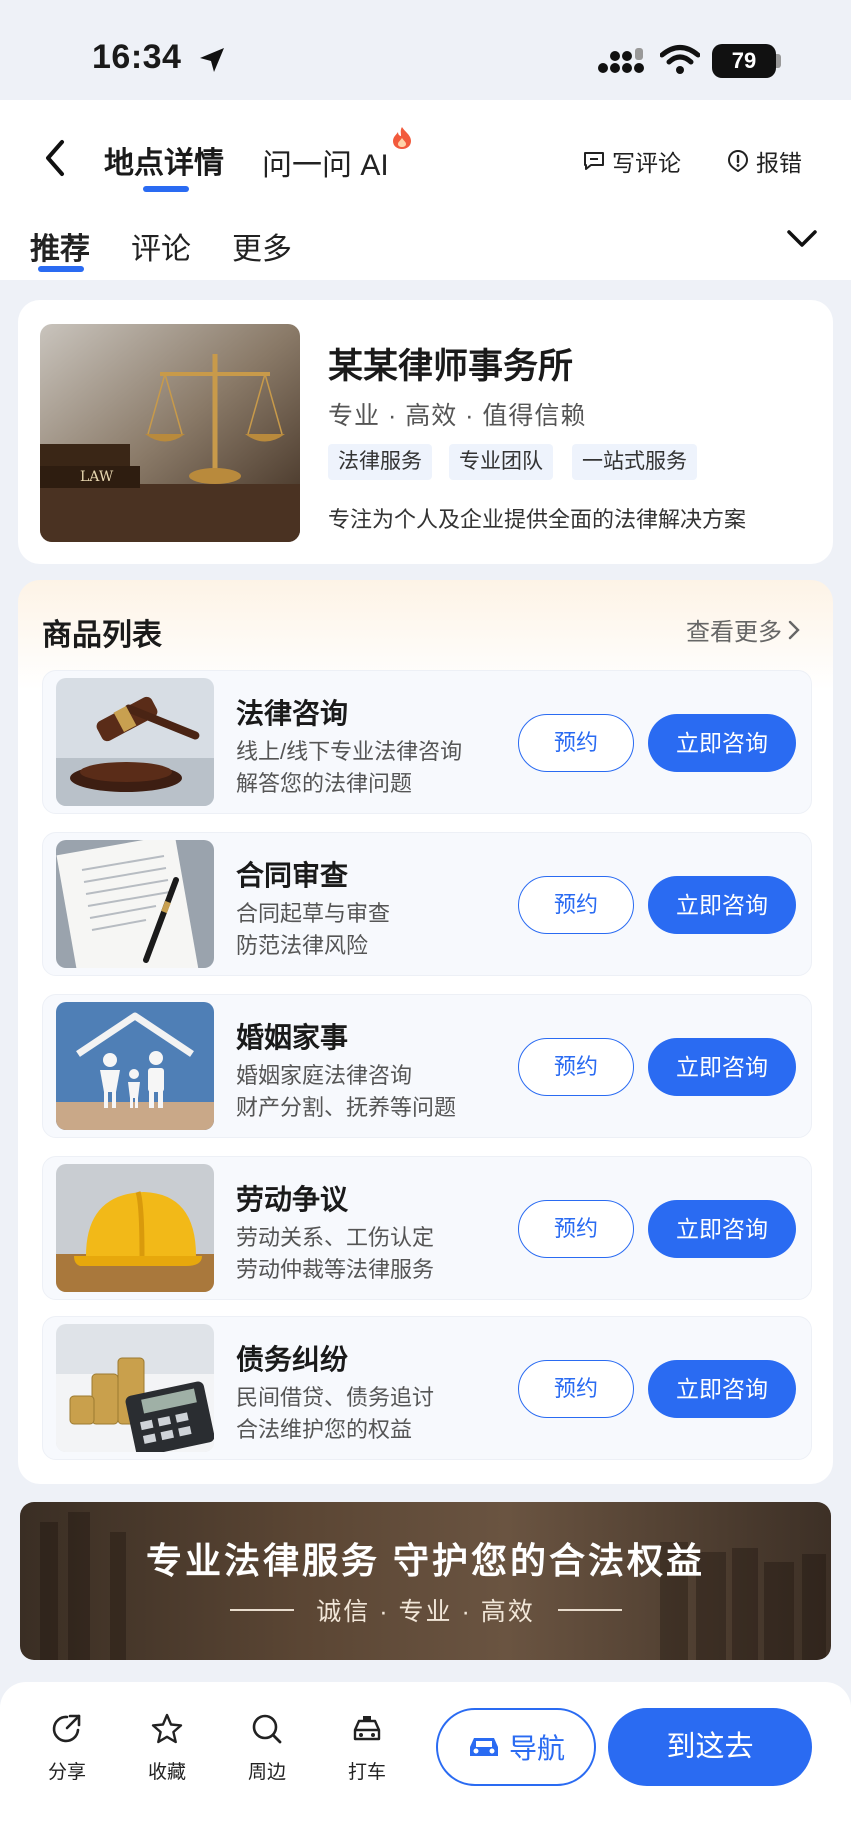 The width and height of the screenshot is (851, 1848). What do you see at coordinates (302, 945) in the screenshot?
I see `product-desc: 防范法律风险` at bounding box center [302, 945].